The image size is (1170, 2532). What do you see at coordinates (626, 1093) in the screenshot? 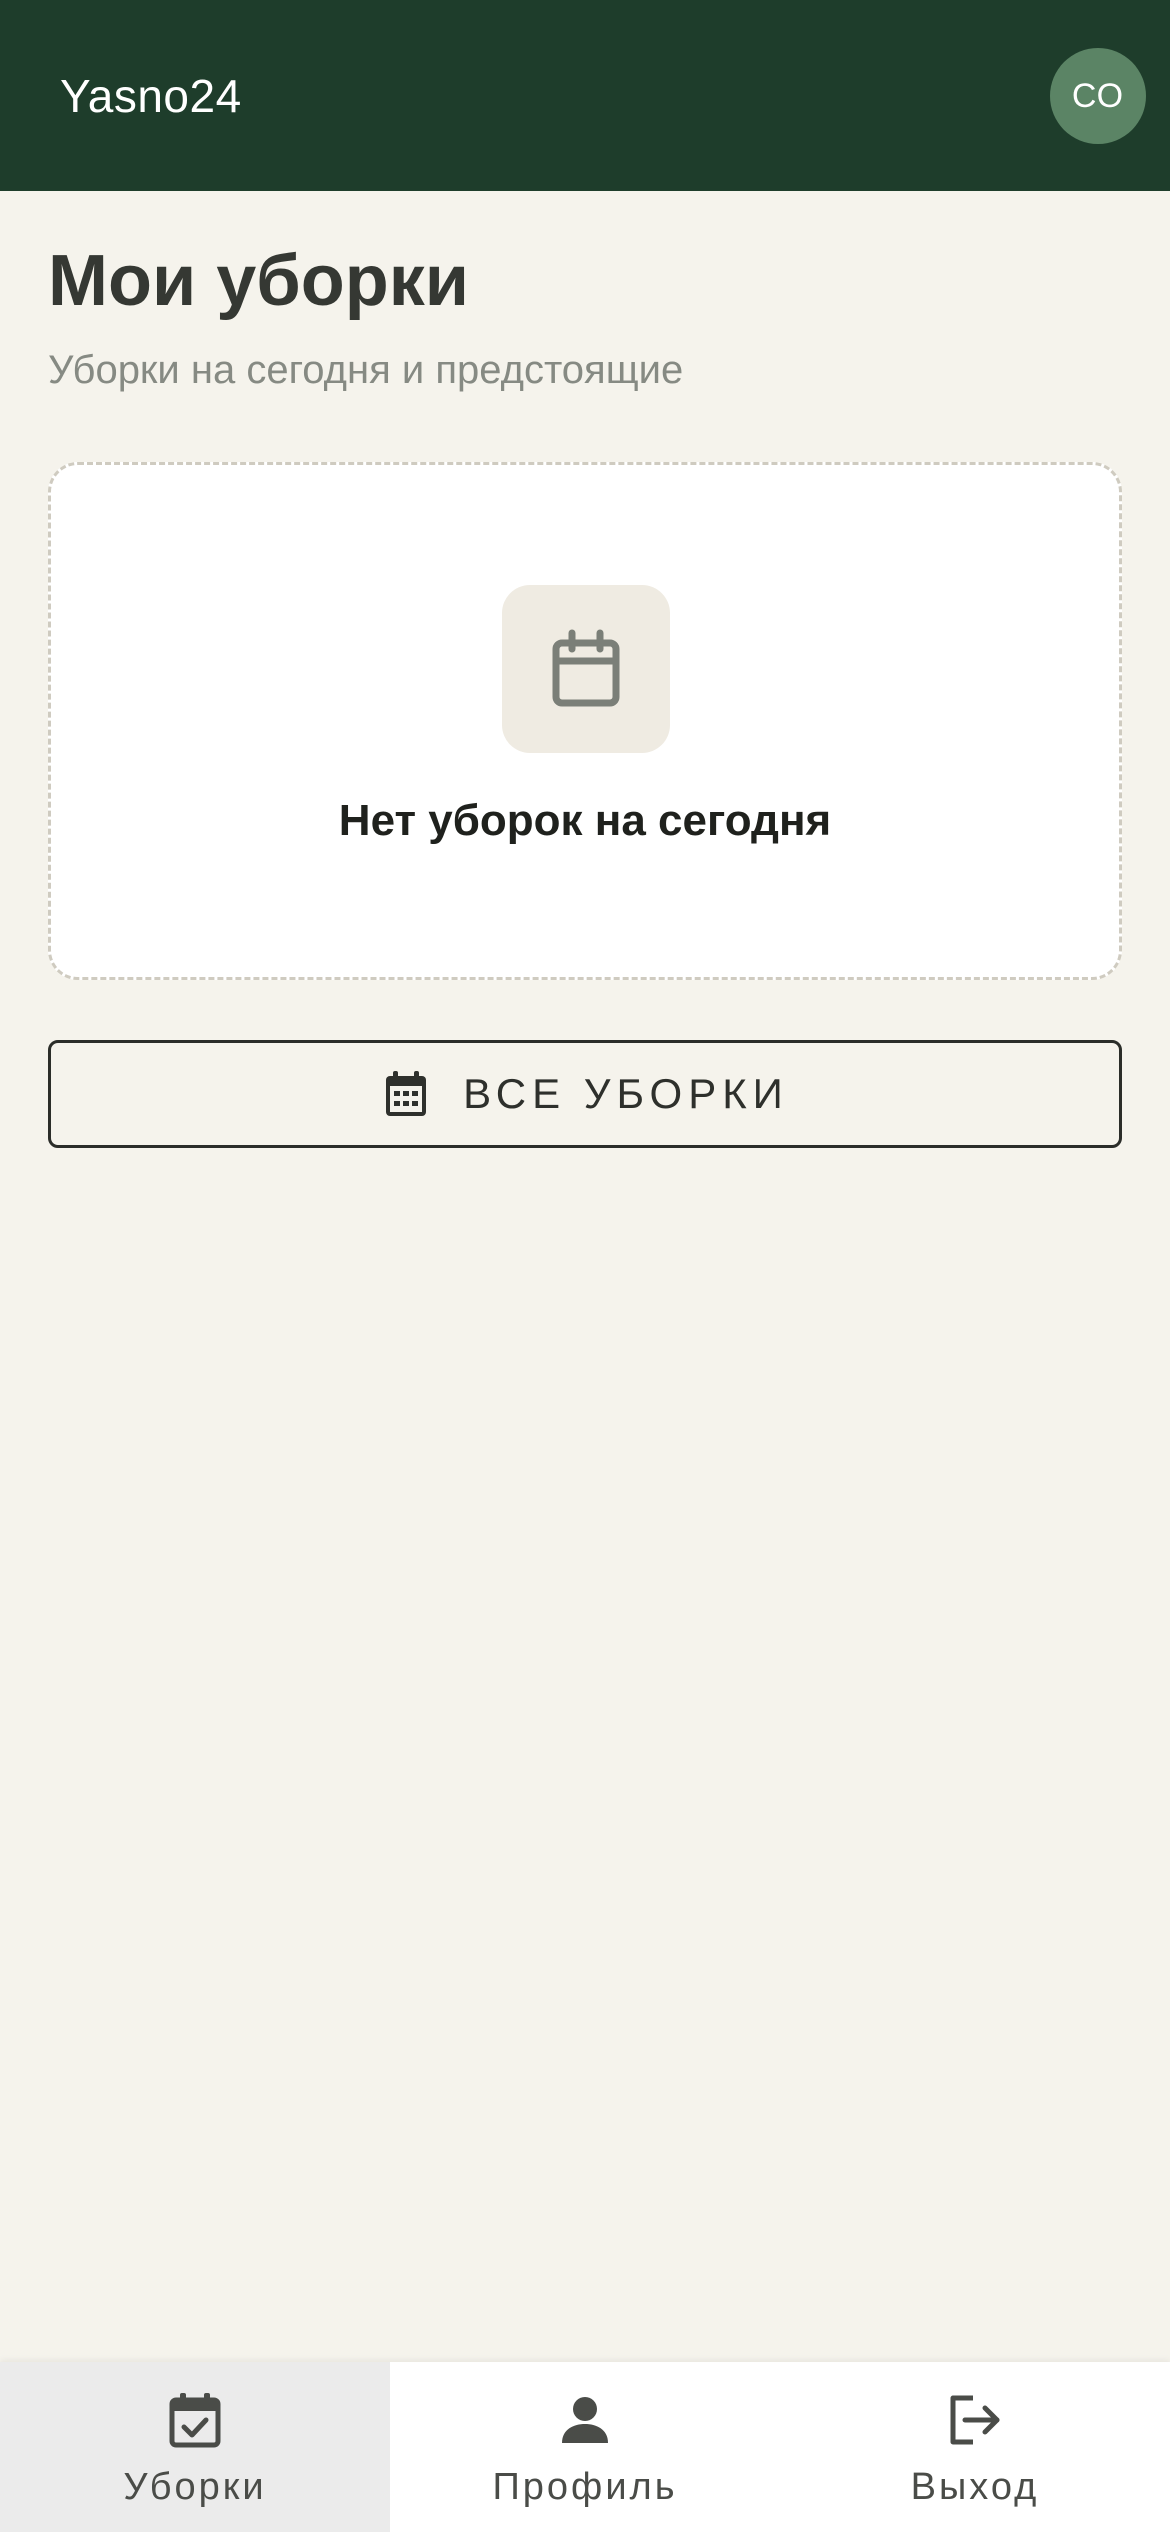
I see `all-cleanings-button-label: ВСЕ УБОРКИ` at bounding box center [626, 1093].